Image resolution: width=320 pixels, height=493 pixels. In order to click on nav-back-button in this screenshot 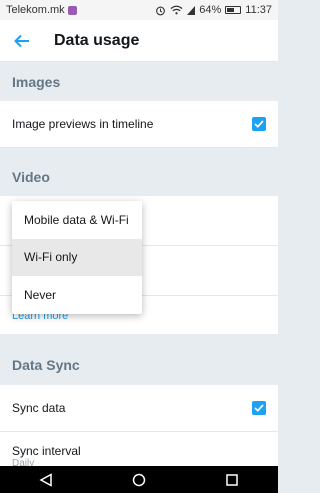, I will do `click(46, 479)`.